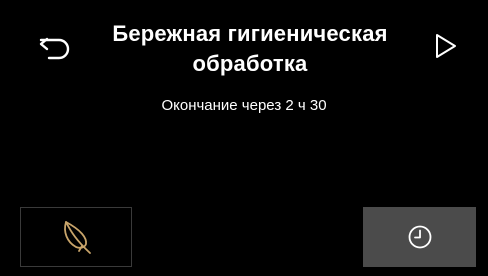 The width and height of the screenshot is (488, 276). Describe the element at coordinates (250, 48) in the screenshot. I see `program-title: Бережная гигиеническая обработка` at that location.